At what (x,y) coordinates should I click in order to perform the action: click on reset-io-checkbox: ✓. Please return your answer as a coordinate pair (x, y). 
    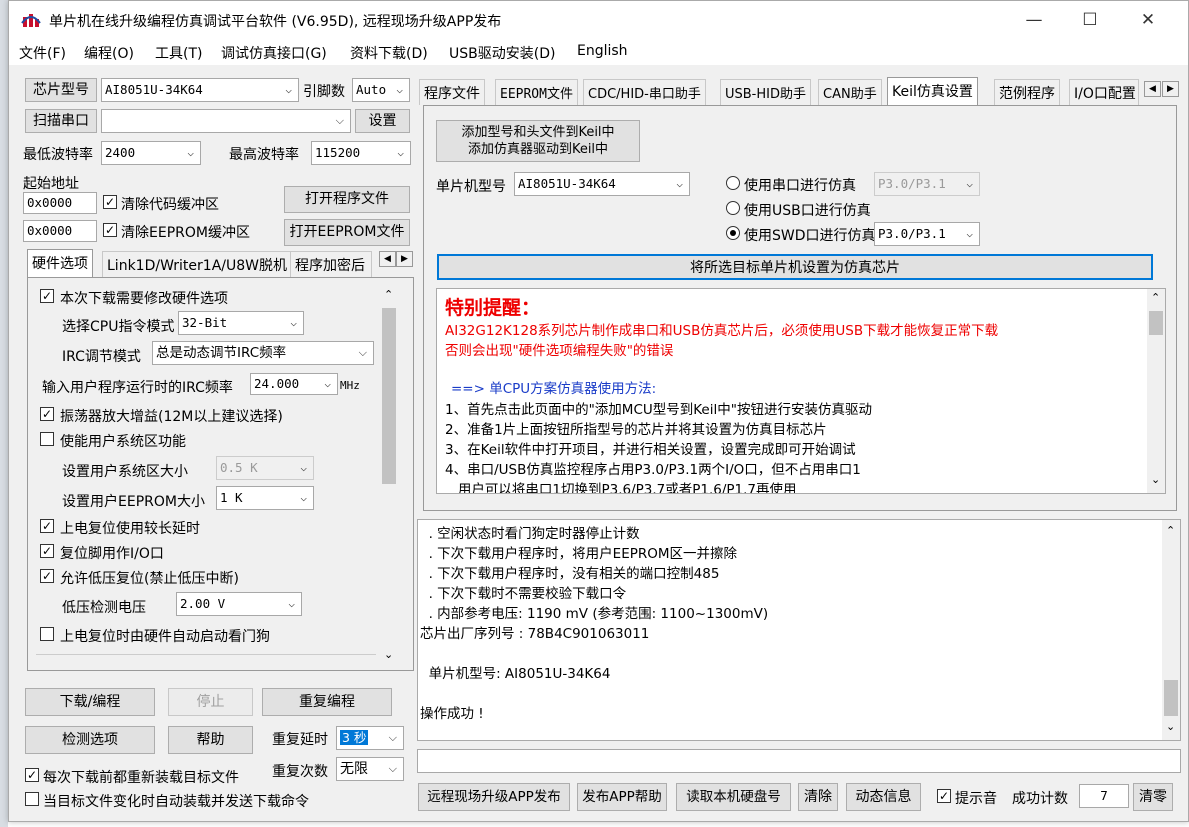
    Looking at the image, I should click on (47, 551).